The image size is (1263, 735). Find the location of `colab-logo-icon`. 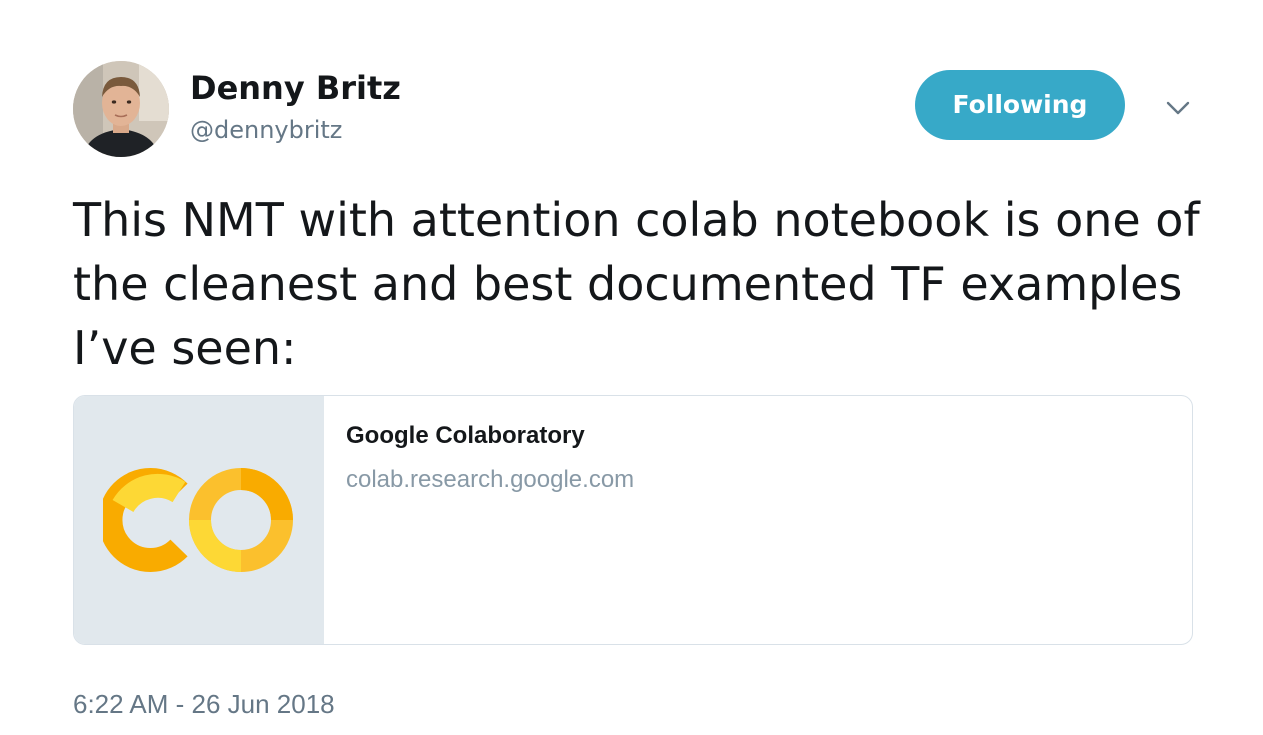

colab-logo-icon is located at coordinates (198, 520).